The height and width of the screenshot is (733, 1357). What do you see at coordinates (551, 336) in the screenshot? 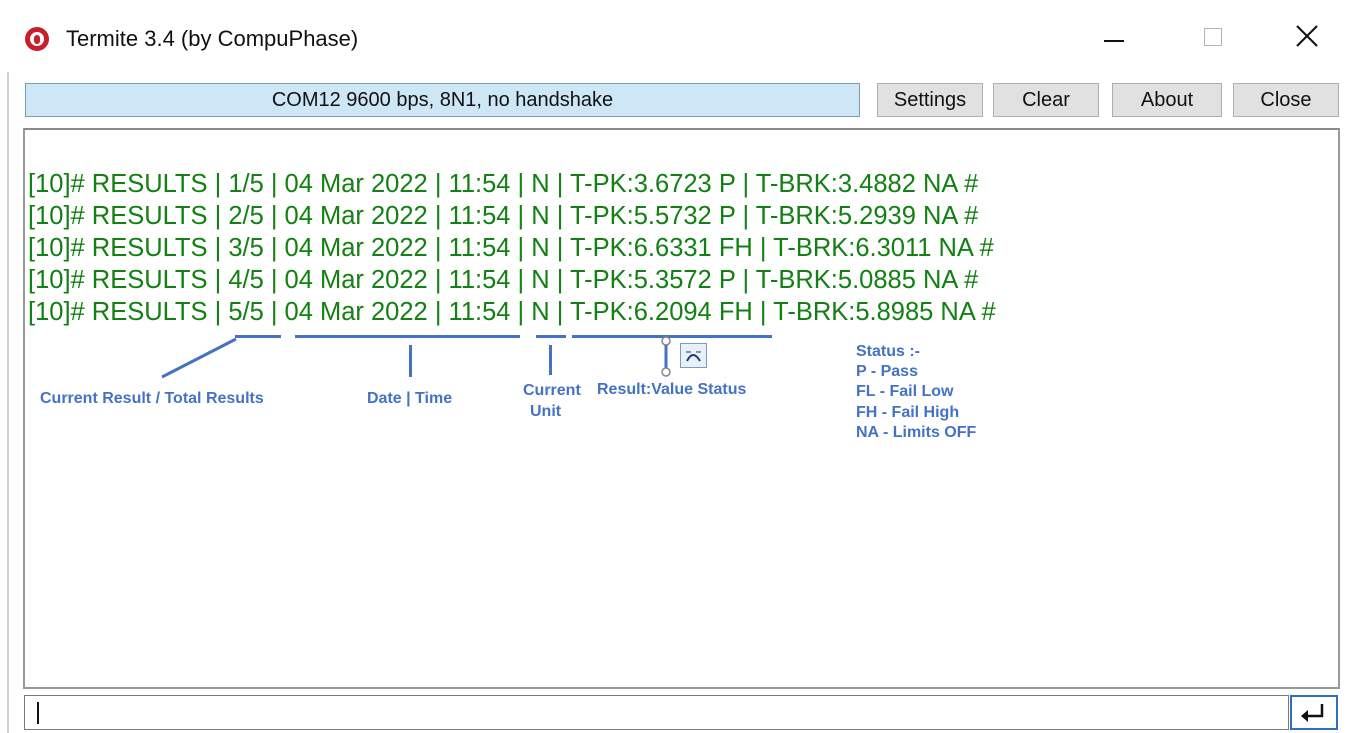
I see `underline-unit` at bounding box center [551, 336].